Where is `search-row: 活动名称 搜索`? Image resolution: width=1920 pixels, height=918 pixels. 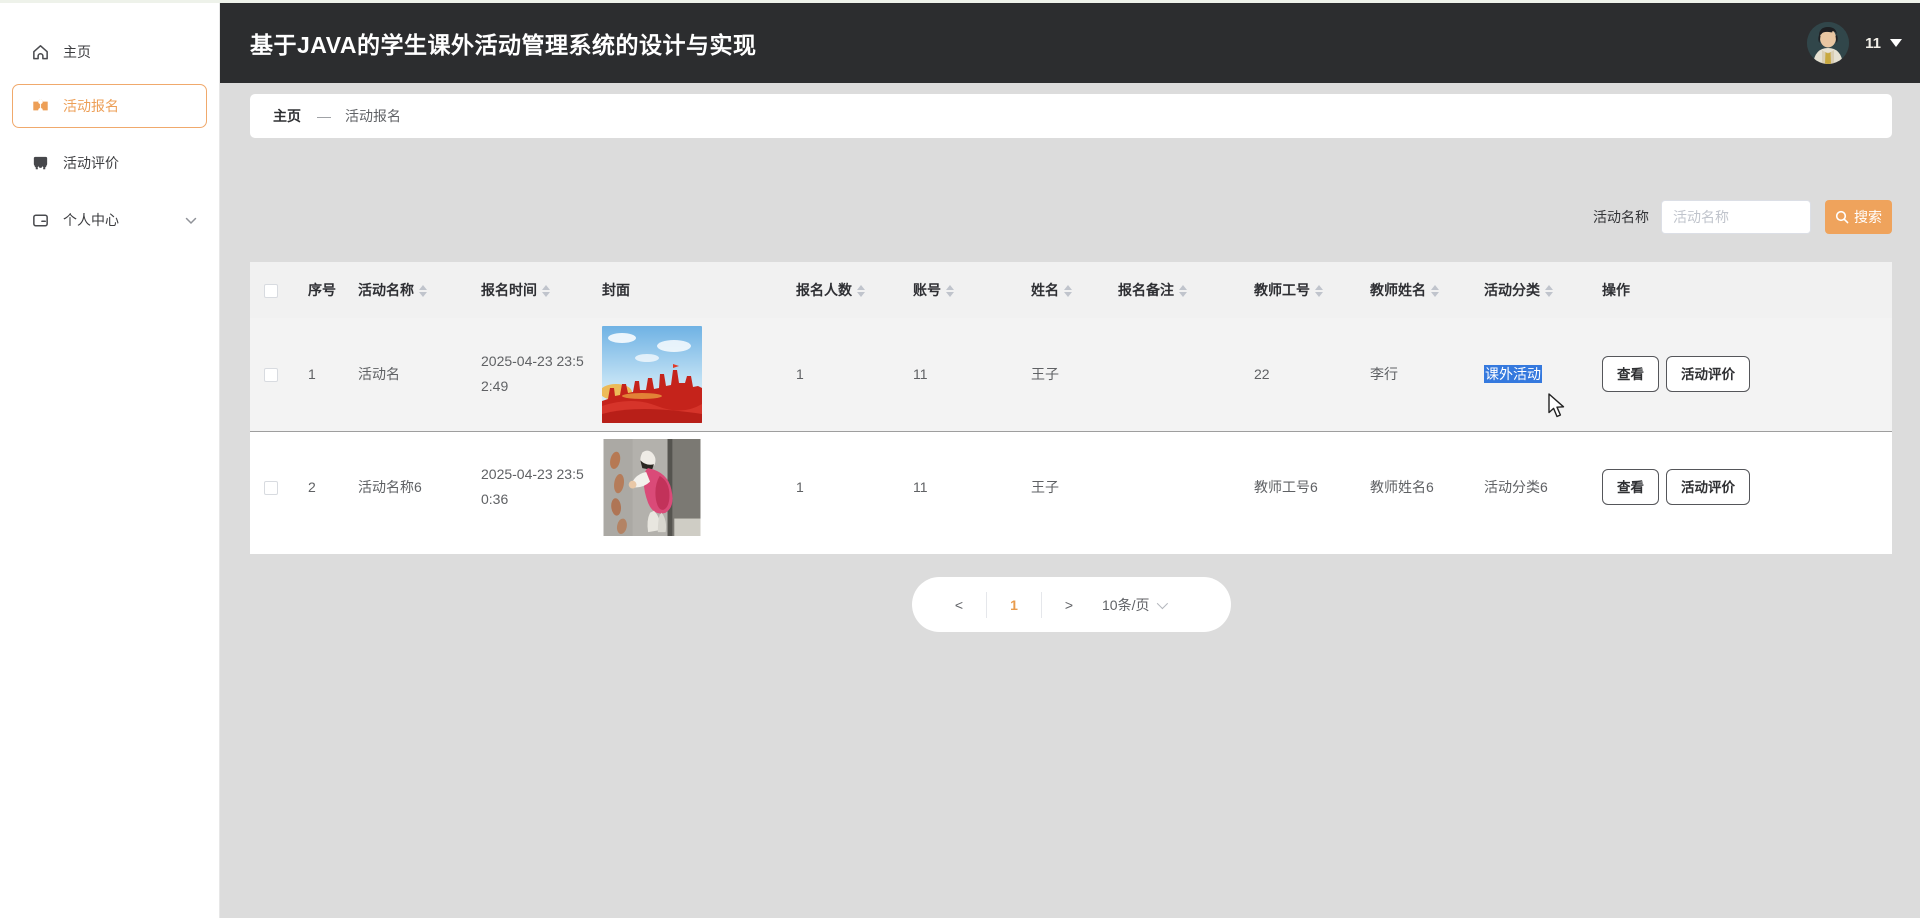 search-row: 活动名称 搜索 is located at coordinates (1742, 217).